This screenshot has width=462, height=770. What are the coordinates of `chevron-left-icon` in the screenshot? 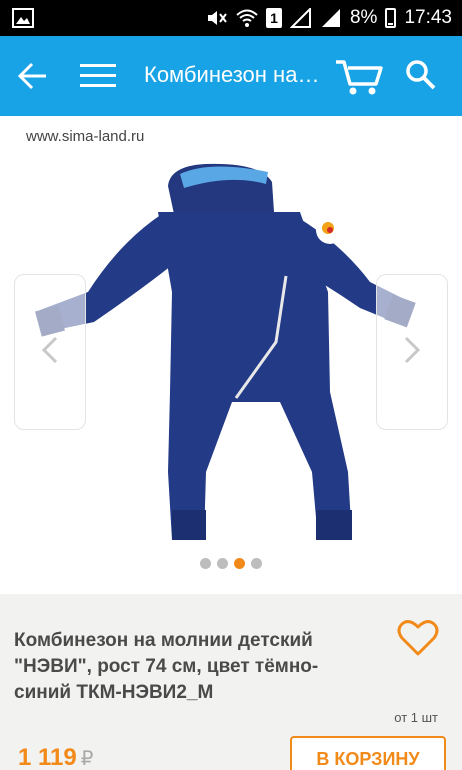 It's located at (50, 352).